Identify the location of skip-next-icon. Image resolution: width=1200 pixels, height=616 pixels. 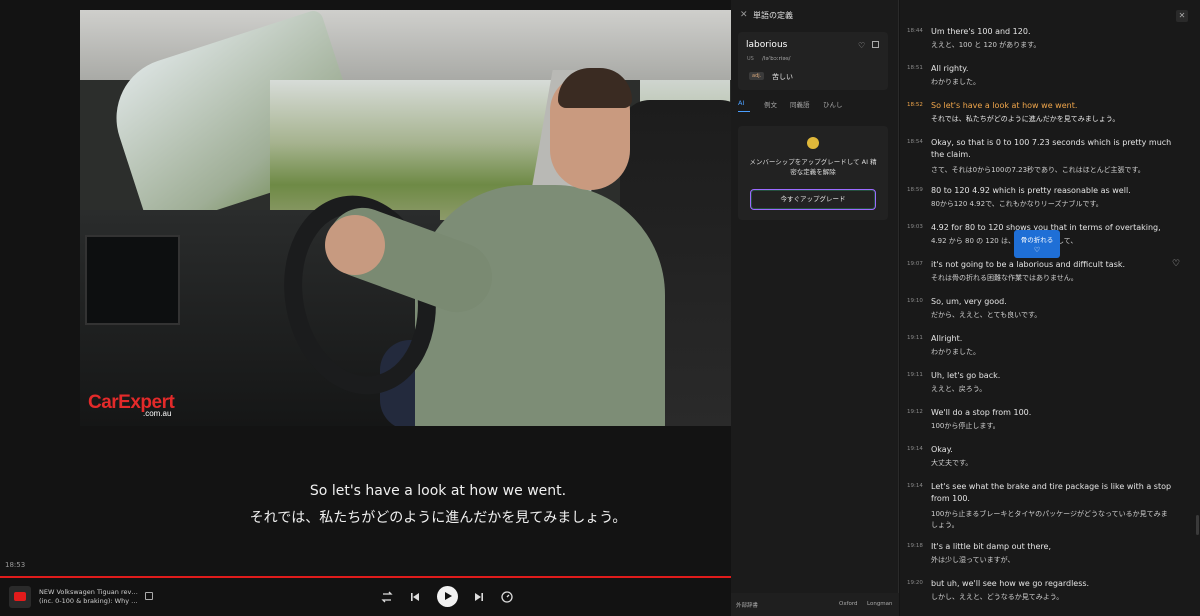
(479, 597).